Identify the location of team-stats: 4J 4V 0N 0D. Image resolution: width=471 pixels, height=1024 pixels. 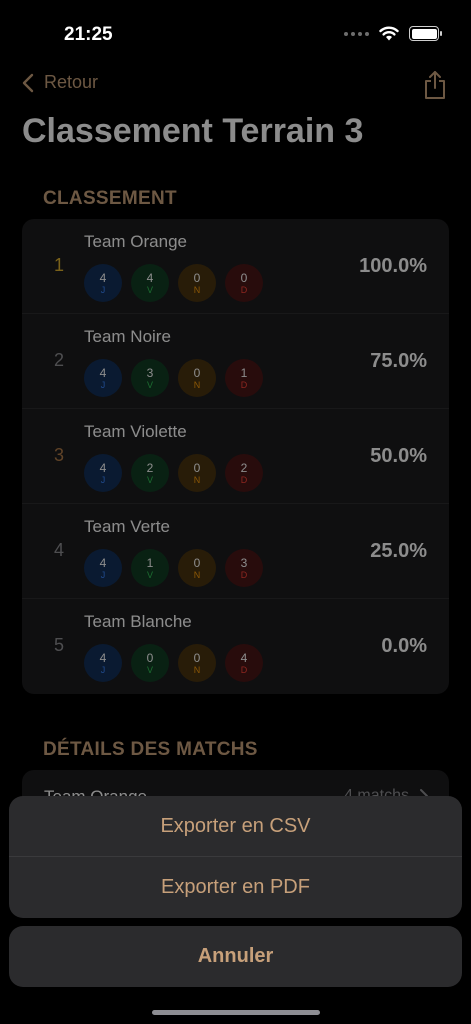
(173, 283).